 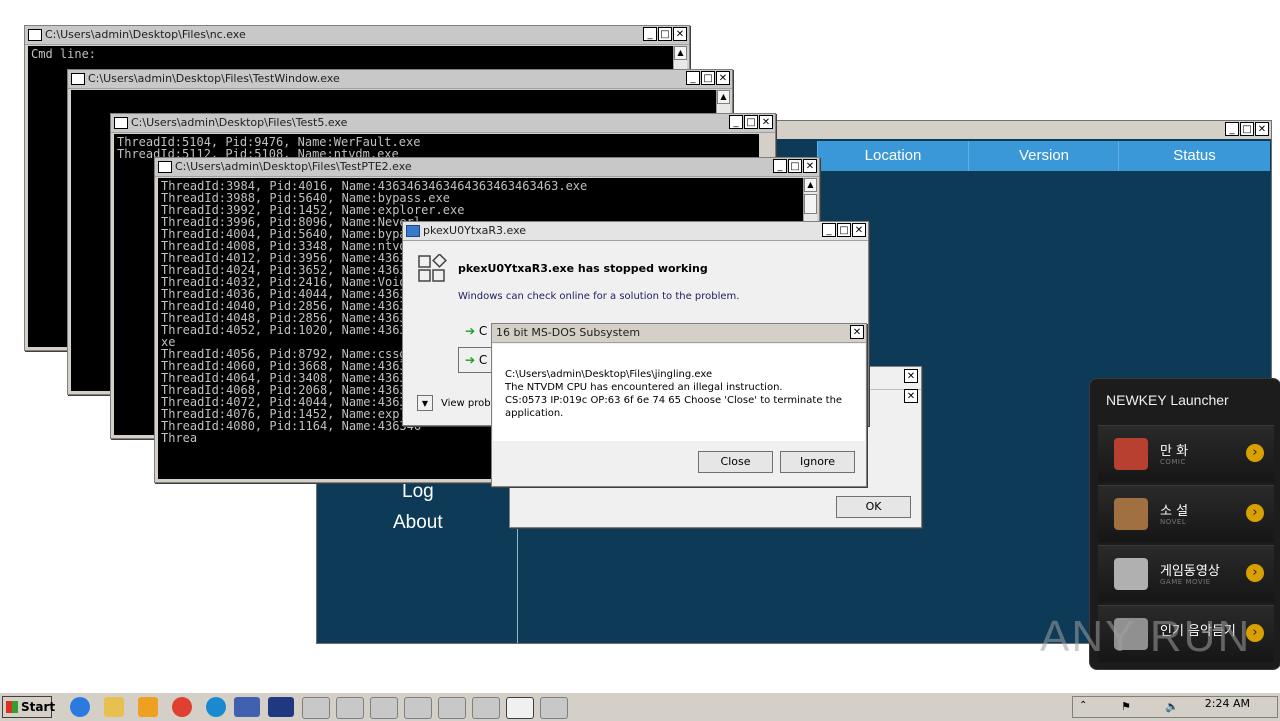 I want to click on item-label: 소 설, so click(x=1174, y=511).